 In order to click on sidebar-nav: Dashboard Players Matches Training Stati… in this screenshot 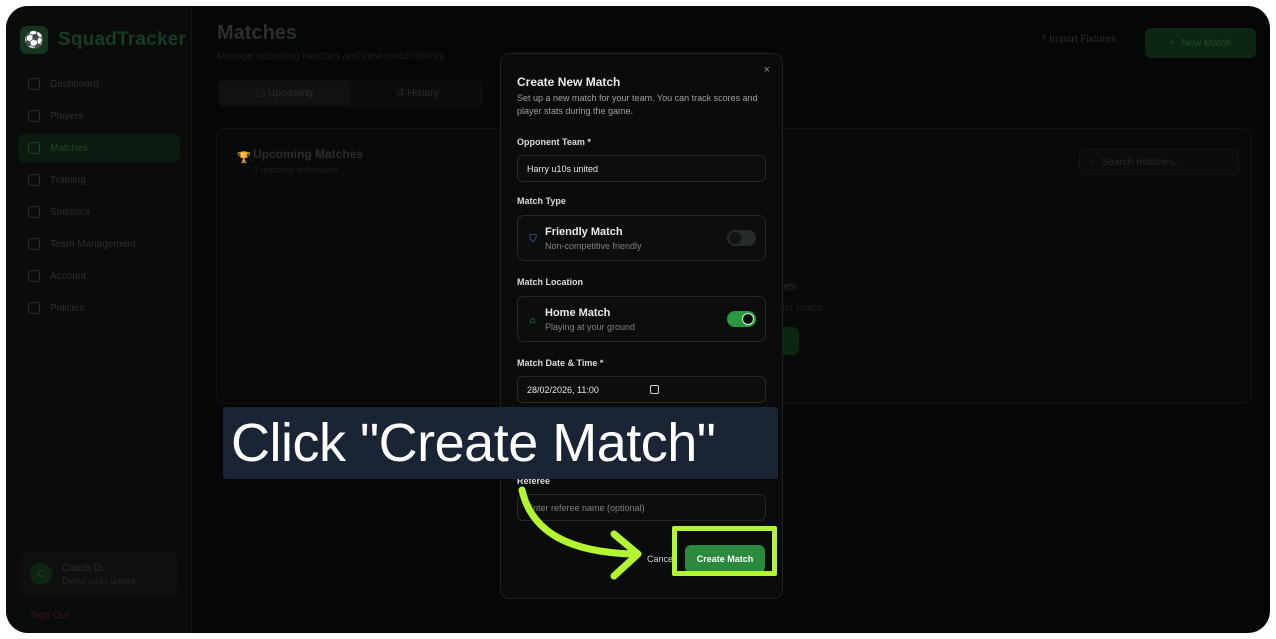, I will do `click(99, 198)`.